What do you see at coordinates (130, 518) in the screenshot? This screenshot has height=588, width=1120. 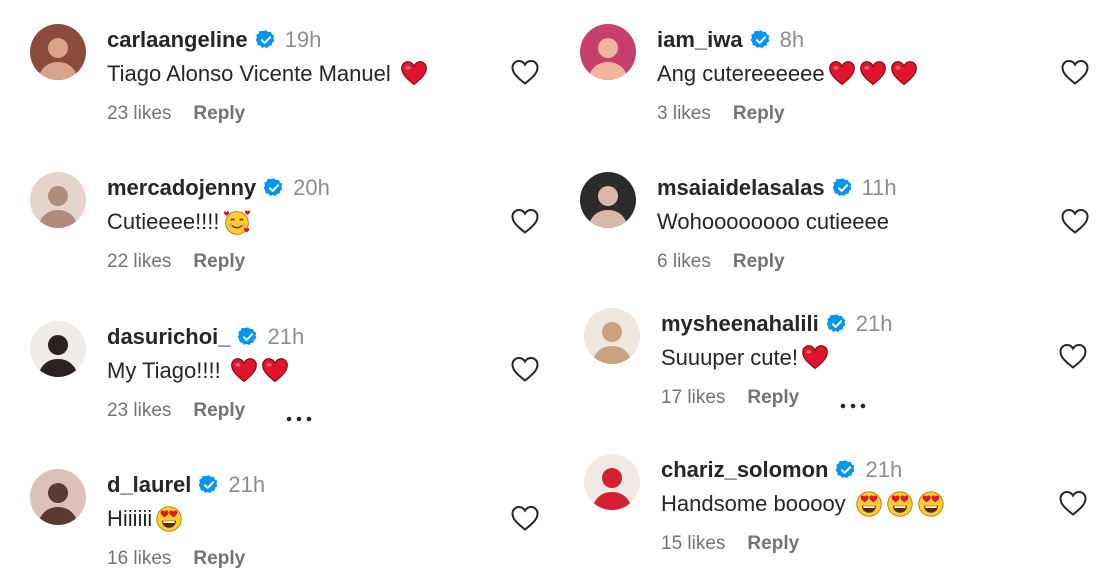 I see `comment-text-content: Hiiiiii` at bounding box center [130, 518].